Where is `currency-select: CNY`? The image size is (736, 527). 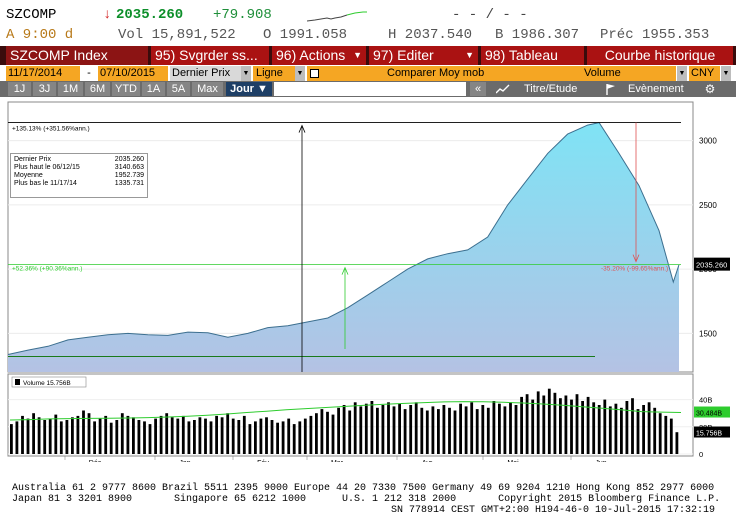 currency-select: CNY is located at coordinates (704, 73).